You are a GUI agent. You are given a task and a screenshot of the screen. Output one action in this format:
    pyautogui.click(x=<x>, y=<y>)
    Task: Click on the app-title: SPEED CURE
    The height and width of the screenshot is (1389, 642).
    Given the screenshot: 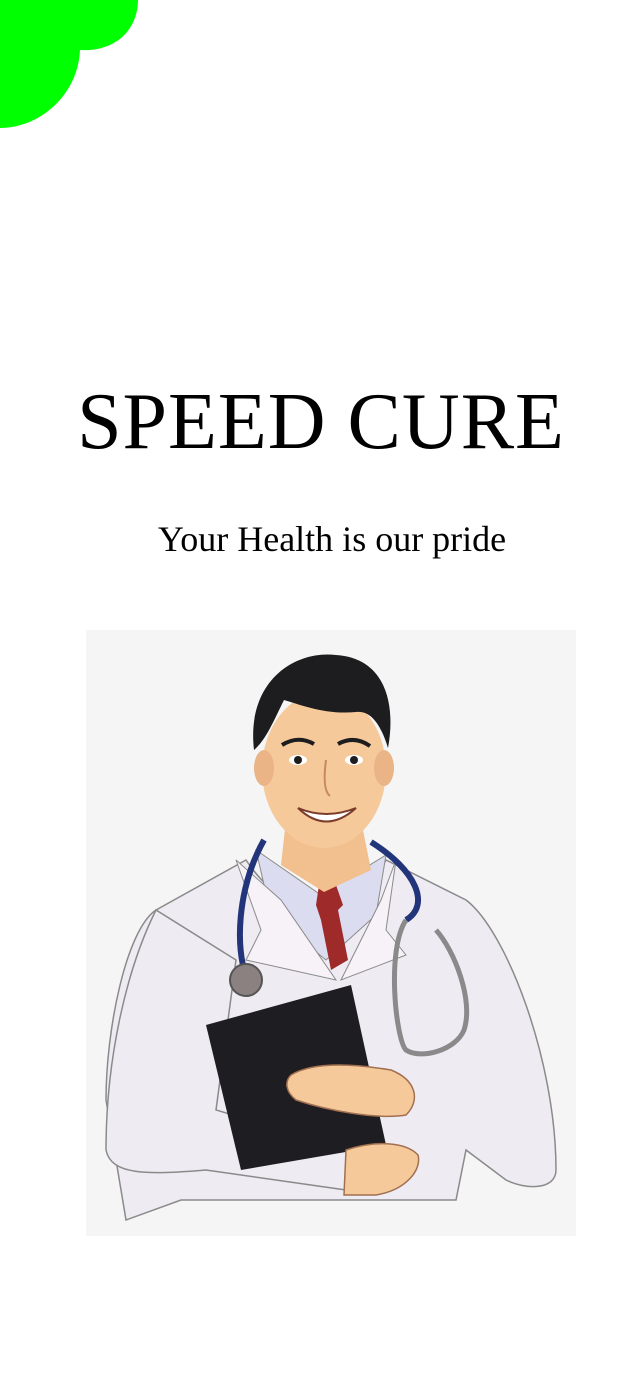 What is the action you would take?
    pyautogui.click(x=321, y=422)
    